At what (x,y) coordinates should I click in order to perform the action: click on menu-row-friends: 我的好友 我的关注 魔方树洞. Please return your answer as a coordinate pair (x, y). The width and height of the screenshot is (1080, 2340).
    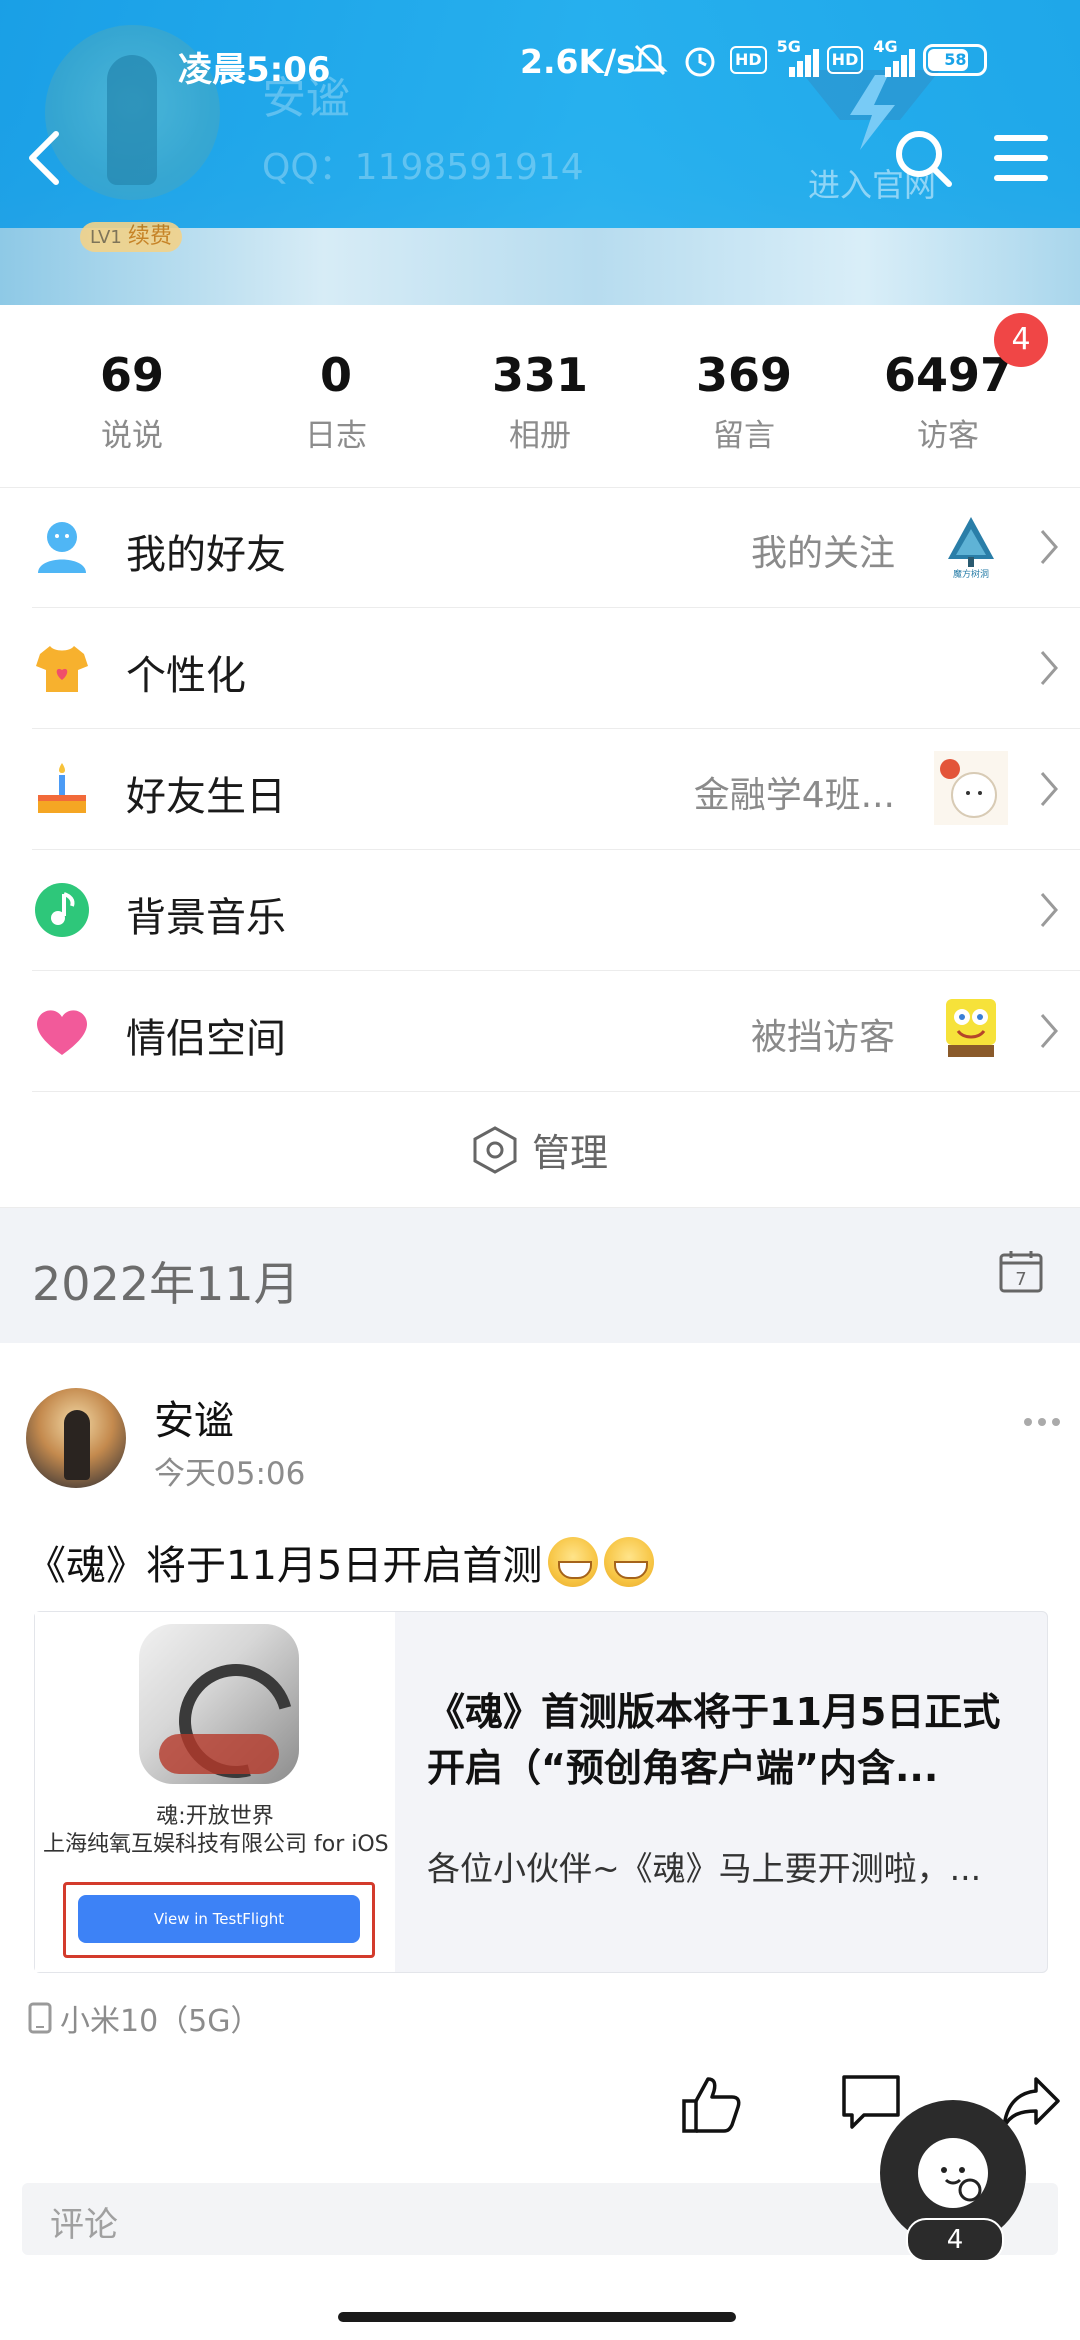
    Looking at the image, I should click on (556, 547).